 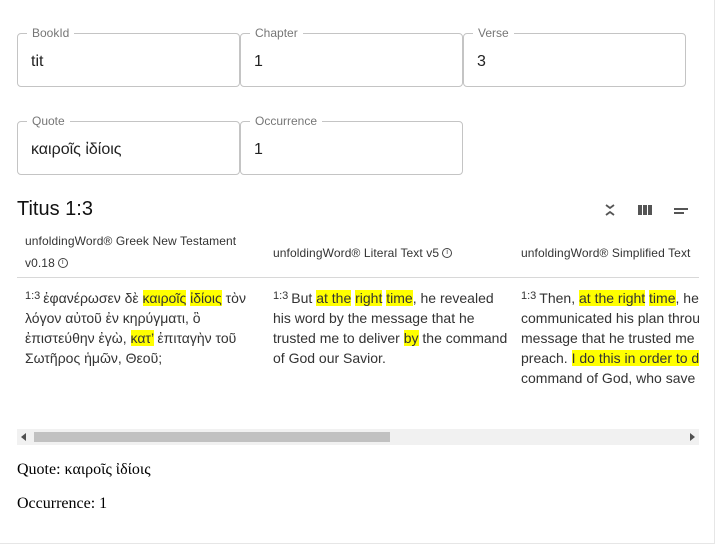 I want to click on footer-quote: Quote: καιροῖς ἰδίοις, so click(x=84, y=469).